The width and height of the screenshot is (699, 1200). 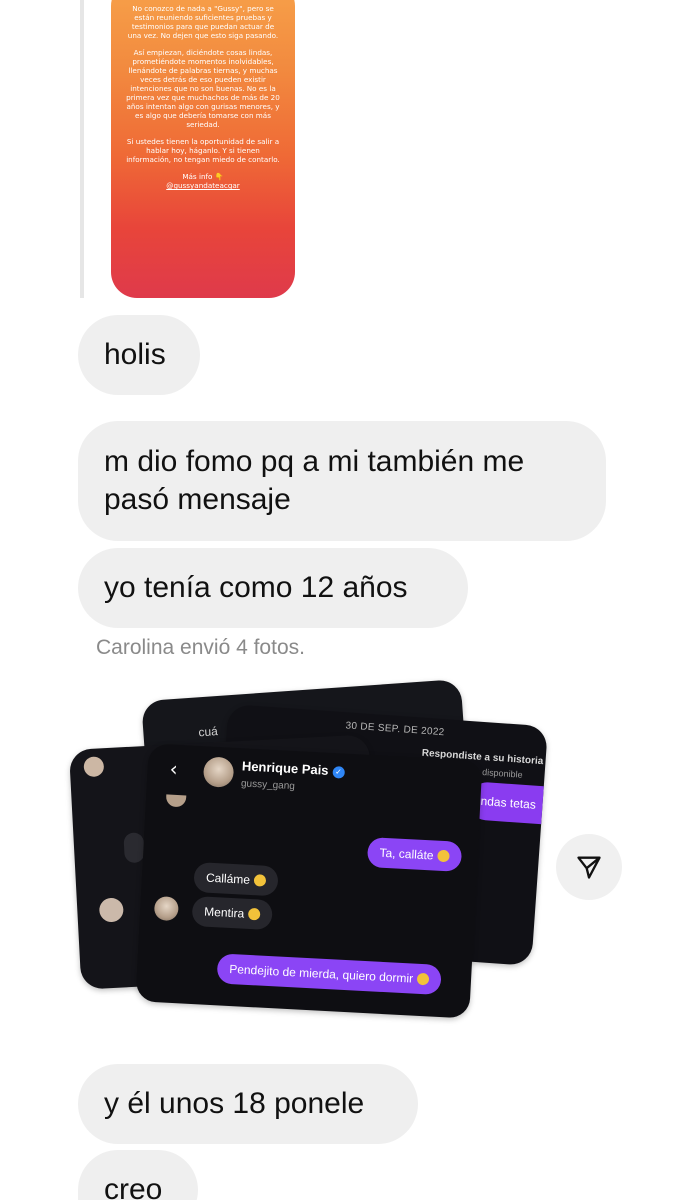 What do you see at coordinates (135, 354) in the screenshot?
I see `message-text: holis` at bounding box center [135, 354].